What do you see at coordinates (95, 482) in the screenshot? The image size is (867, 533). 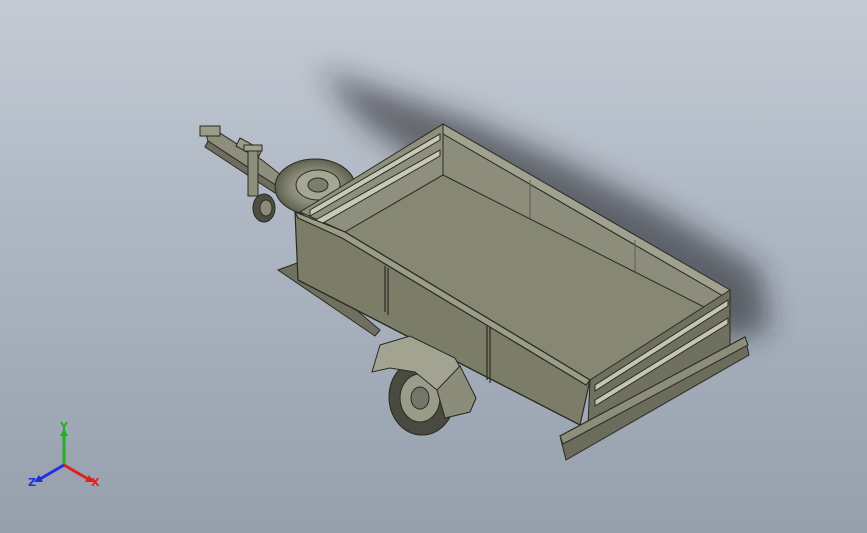 I see `x-axis-label: X` at bounding box center [95, 482].